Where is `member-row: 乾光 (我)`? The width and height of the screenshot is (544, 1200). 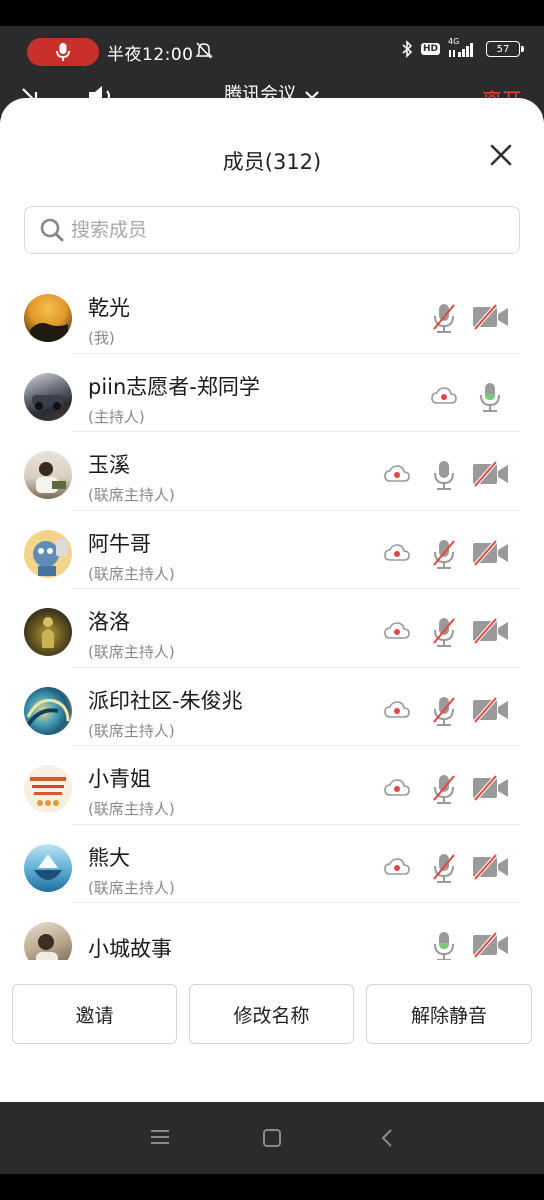 member-row: 乾光 (我) is located at coordinates (272, 314).